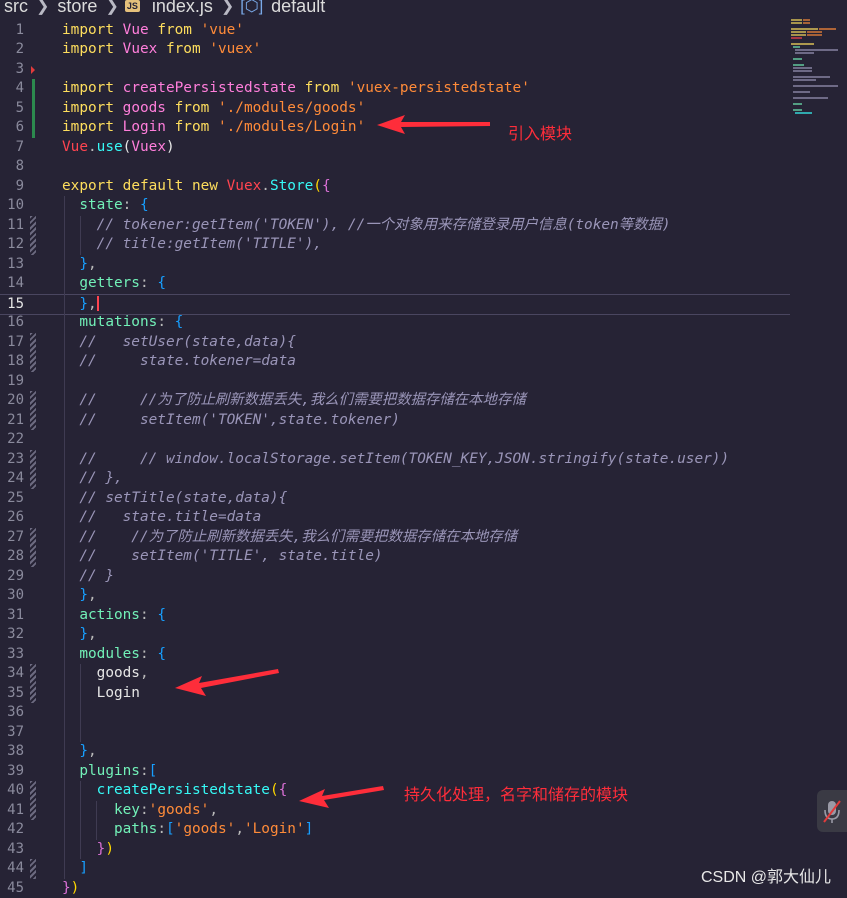 The width and height of the screenshot is (847, 898). Describe the element at coordinates (12, 148) in the screenshot. I see `line-number: 7` at that location.